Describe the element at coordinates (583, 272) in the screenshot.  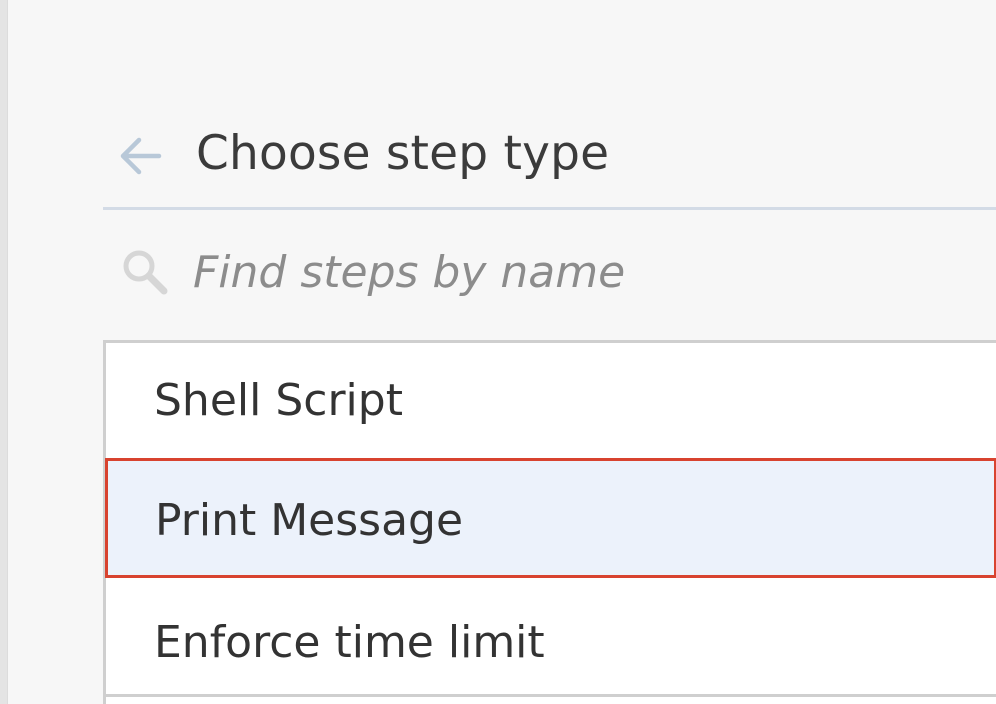
I see `search-input` at that location.